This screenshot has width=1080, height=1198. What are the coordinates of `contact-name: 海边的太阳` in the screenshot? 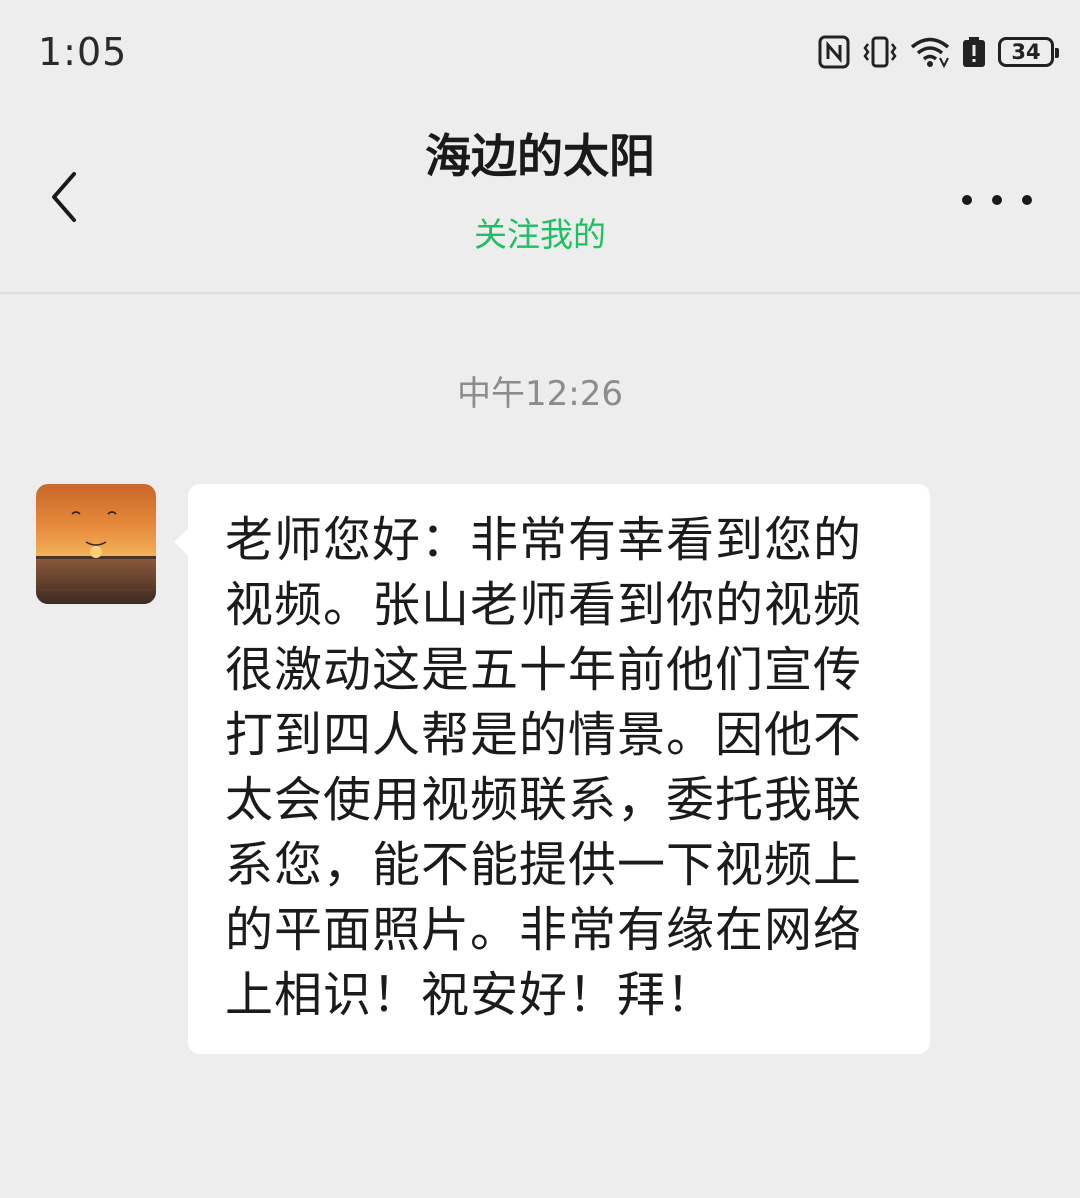 It's located at (540, 156).